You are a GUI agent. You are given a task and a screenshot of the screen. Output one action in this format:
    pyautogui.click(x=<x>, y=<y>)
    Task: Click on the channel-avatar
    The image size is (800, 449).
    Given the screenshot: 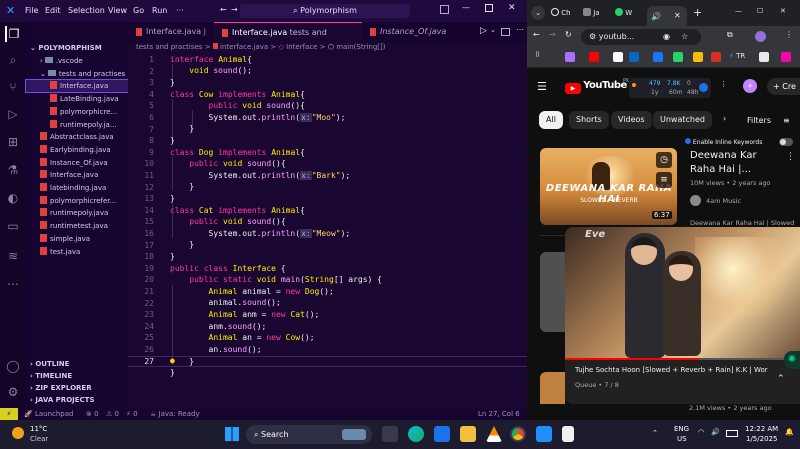 What is the action you would take?
    pyautogui.click(x=695, y=200)
    